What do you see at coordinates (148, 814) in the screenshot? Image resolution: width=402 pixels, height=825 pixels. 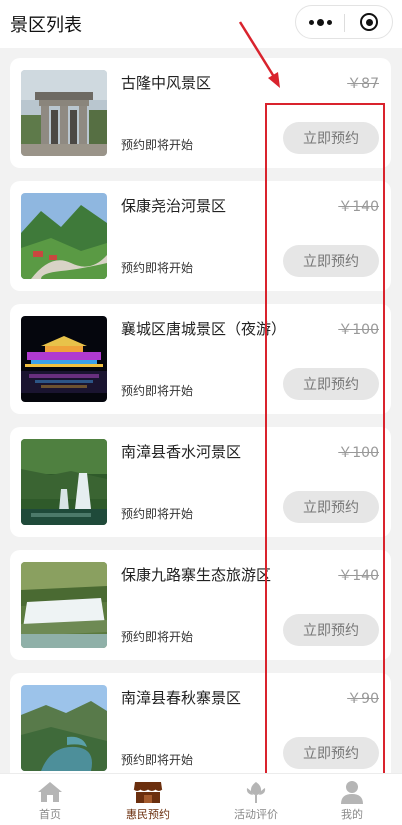 I see `tab-label: 惠民预约` at bounding box center [148, 814].